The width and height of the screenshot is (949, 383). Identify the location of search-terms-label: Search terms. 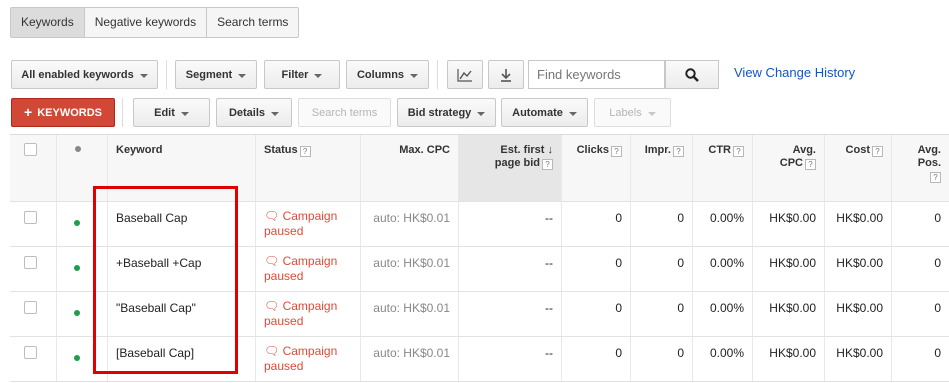
(344, 112).